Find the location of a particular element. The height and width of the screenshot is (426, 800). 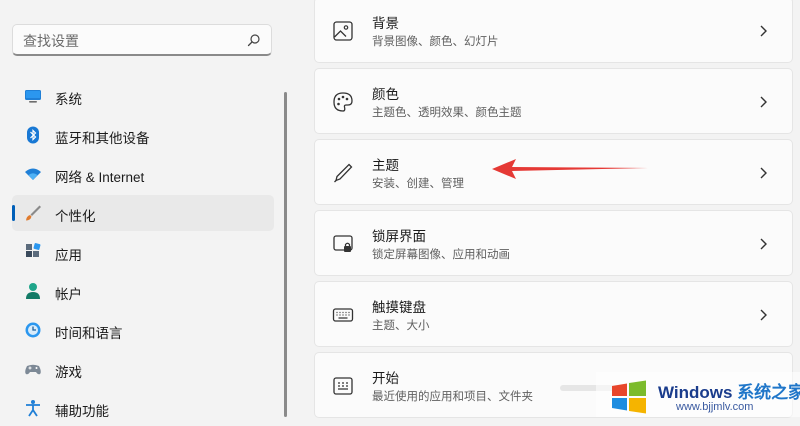

watermark-brand: Windows 系统之家 is located at coordinates (729, 390).